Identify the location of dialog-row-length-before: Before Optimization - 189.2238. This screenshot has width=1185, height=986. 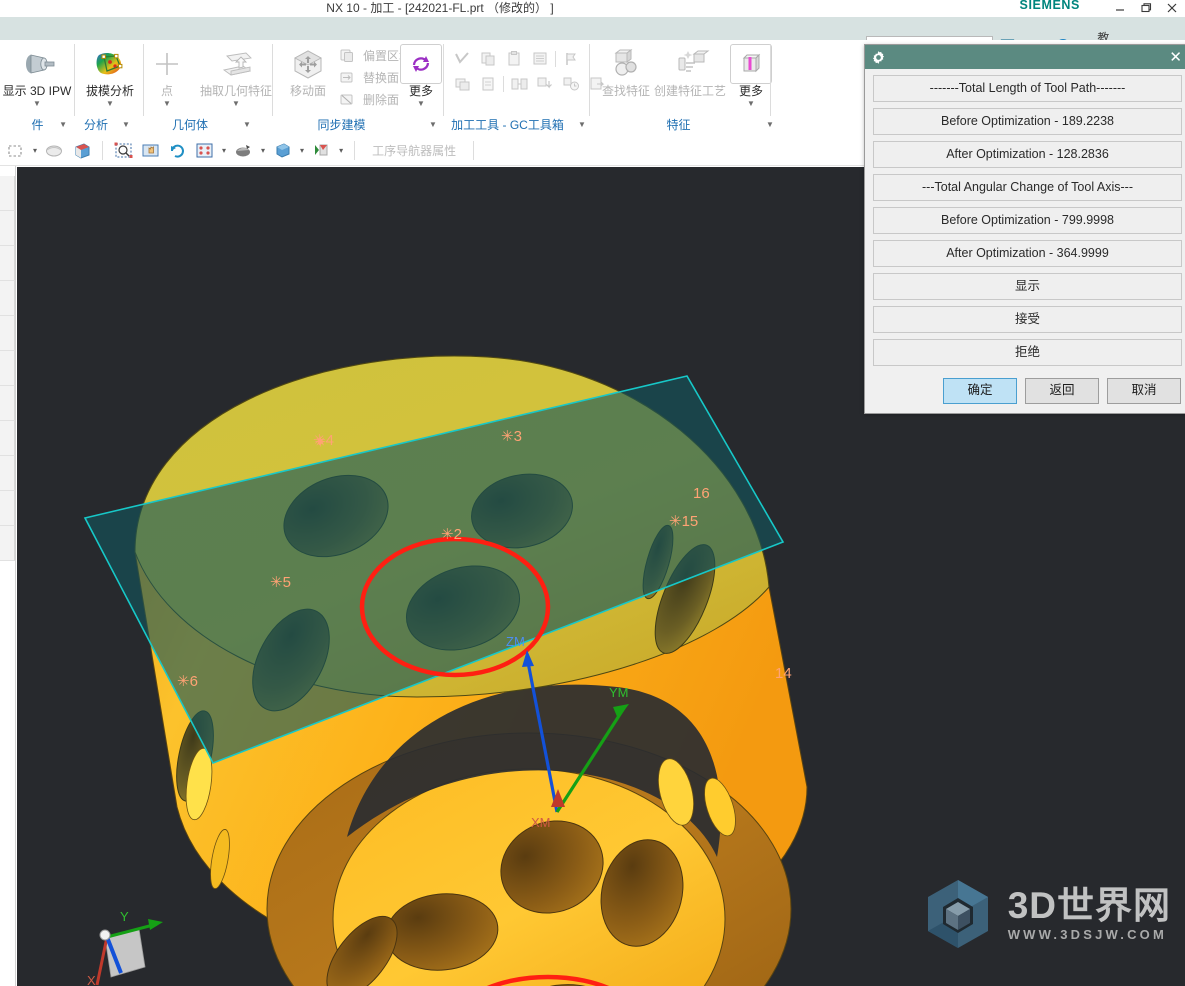
(1027, 121).